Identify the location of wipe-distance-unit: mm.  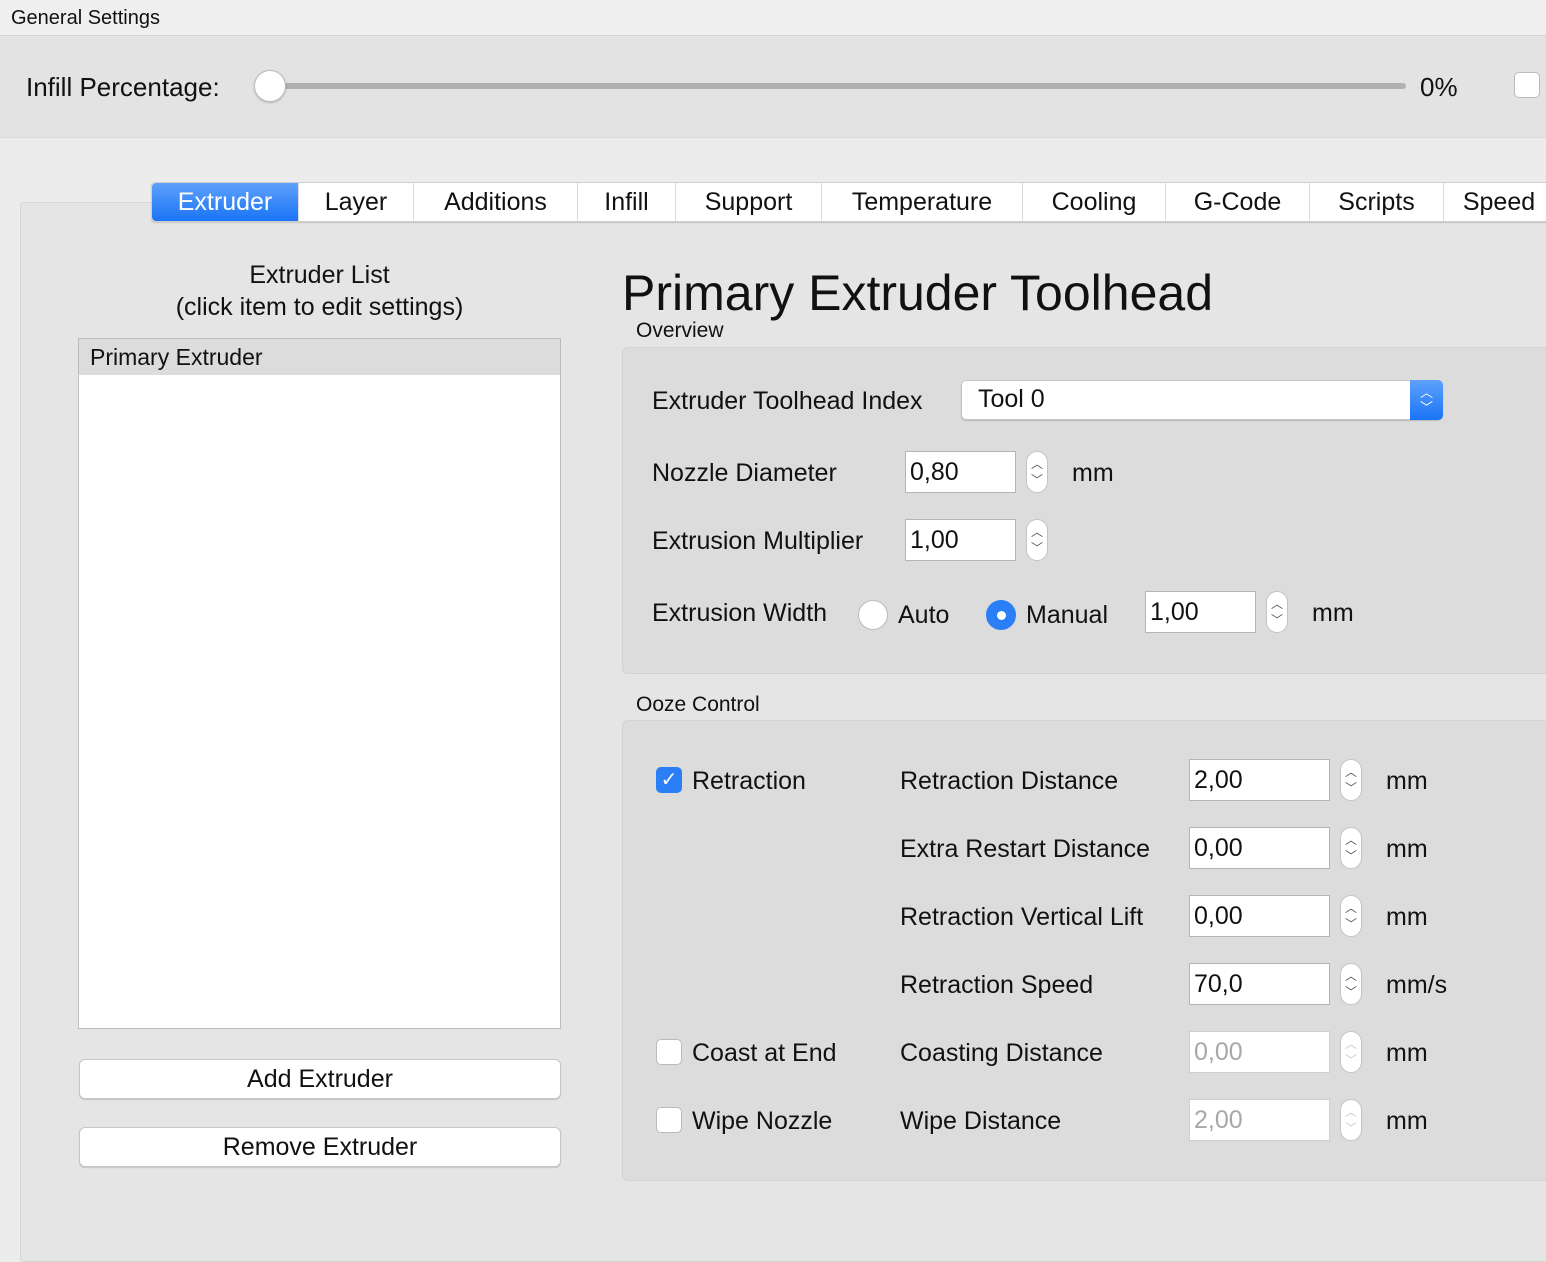
(1407, 1121).